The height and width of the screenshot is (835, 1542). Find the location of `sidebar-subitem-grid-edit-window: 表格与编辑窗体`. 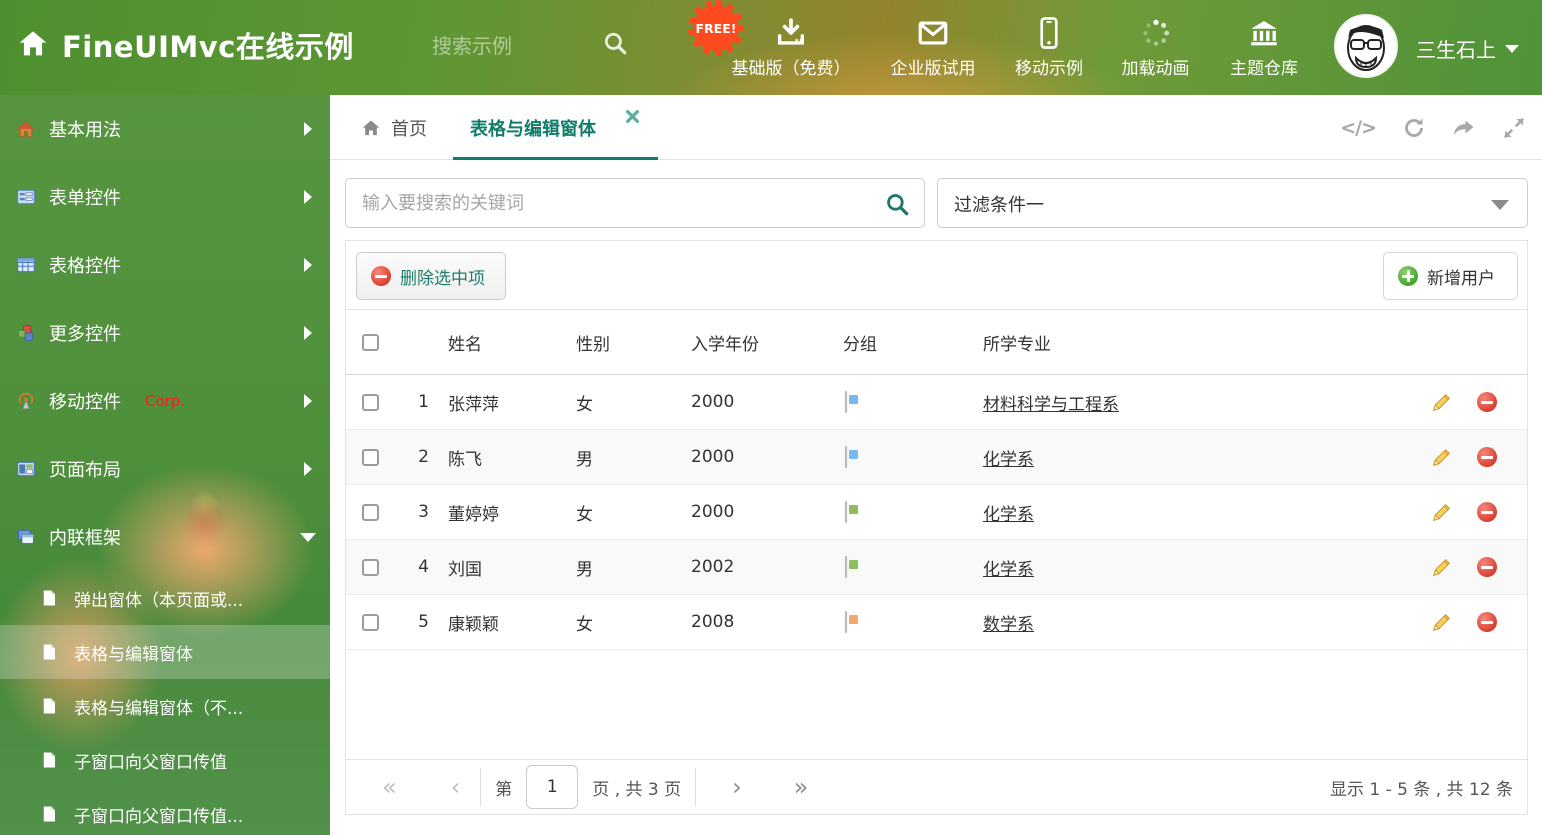

sidebar-subitem-grid-edit-window: 表格与编辑窗体 is located at coordinates (165, 652).